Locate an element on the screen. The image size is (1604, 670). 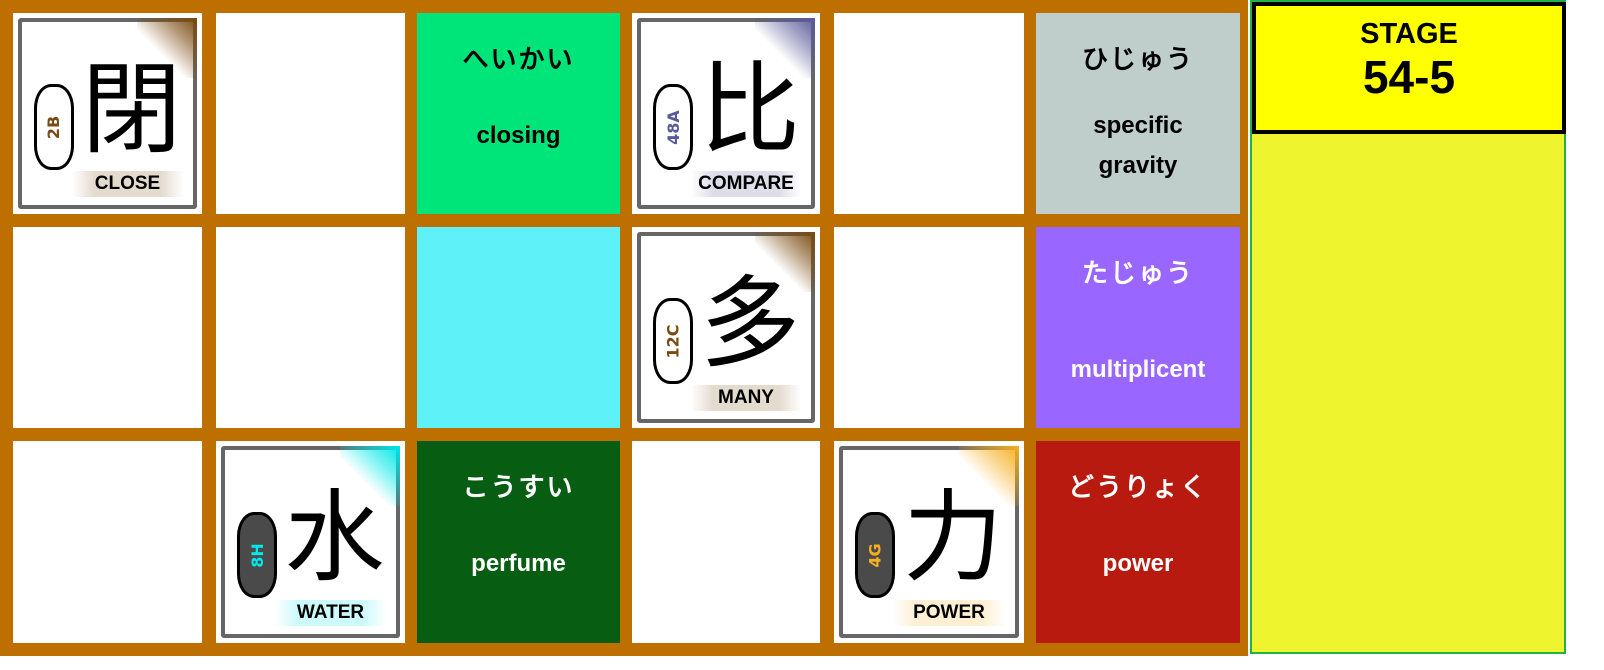
card-frame: 8H 水 WATER is located at coordinates (310, 542).